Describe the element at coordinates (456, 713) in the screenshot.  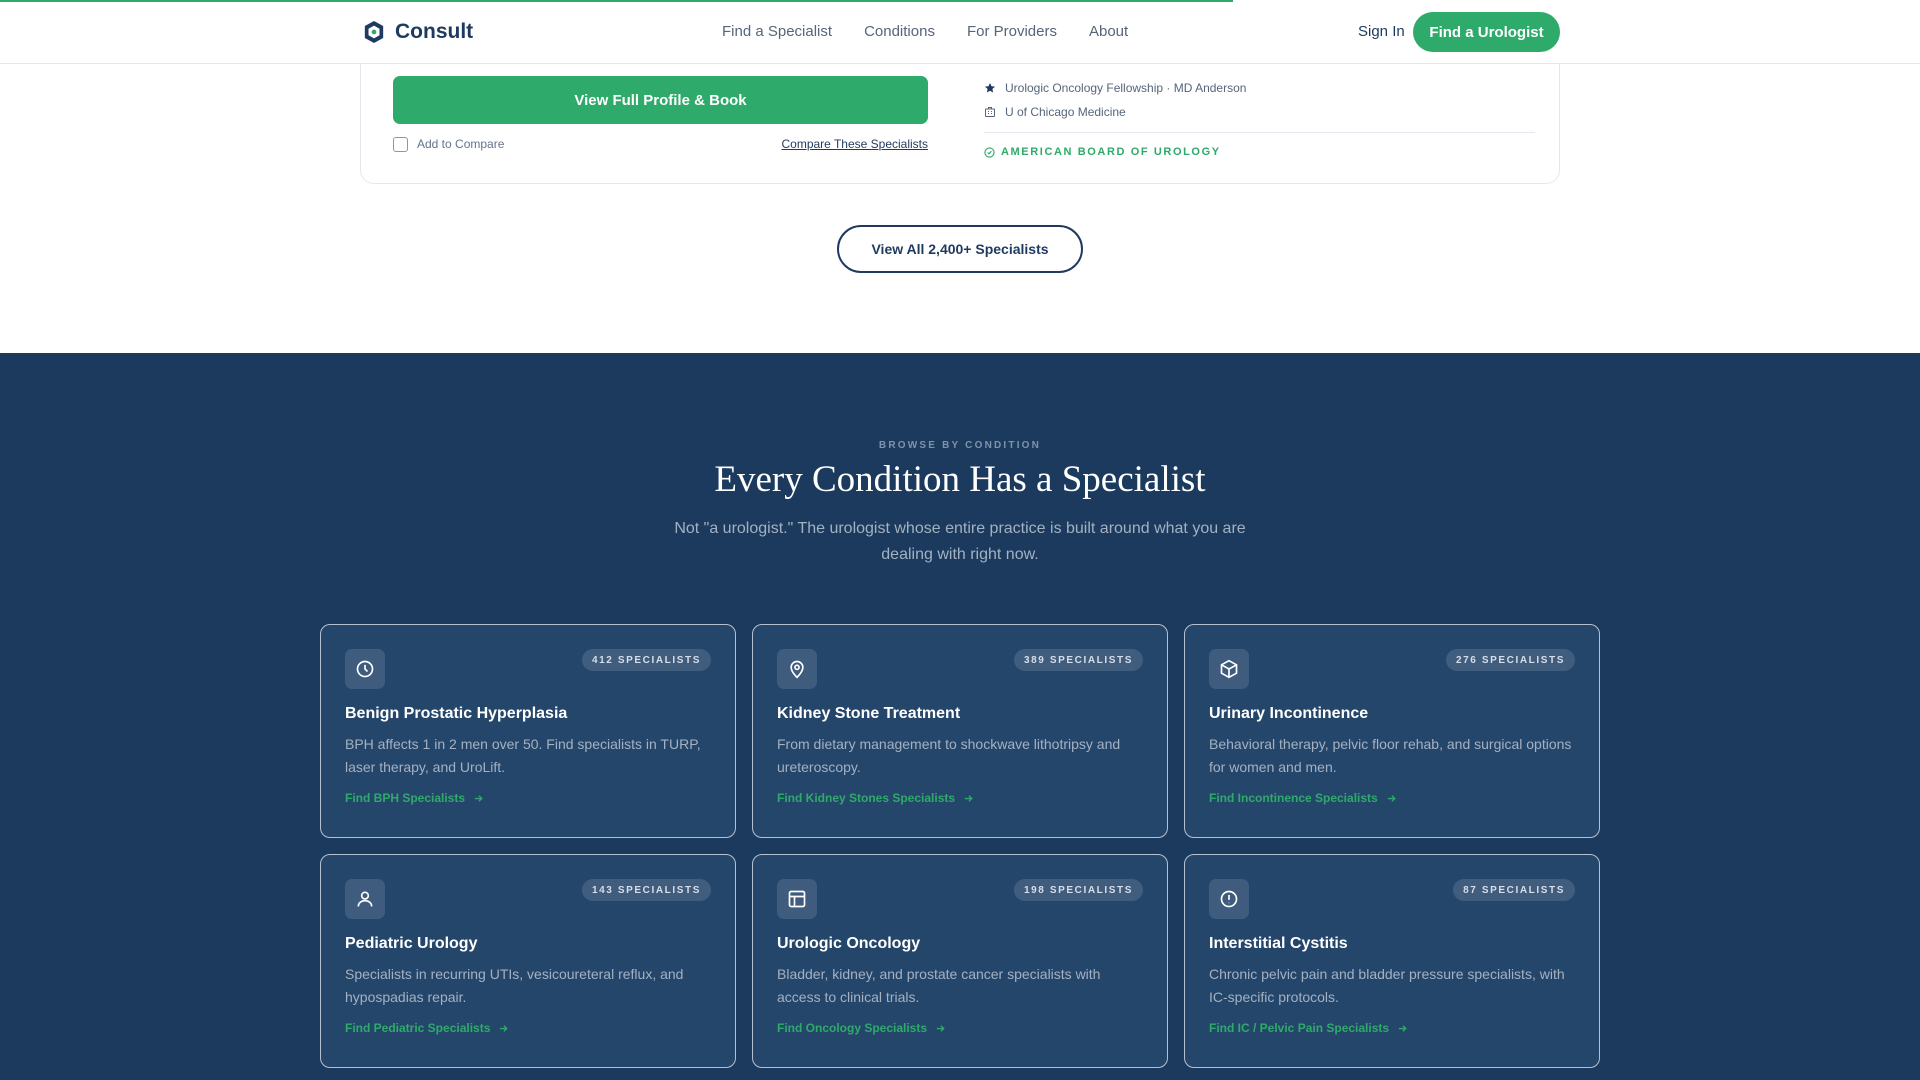
I see `condition-title: Benign Prostatic Hyperplasia` at that location.